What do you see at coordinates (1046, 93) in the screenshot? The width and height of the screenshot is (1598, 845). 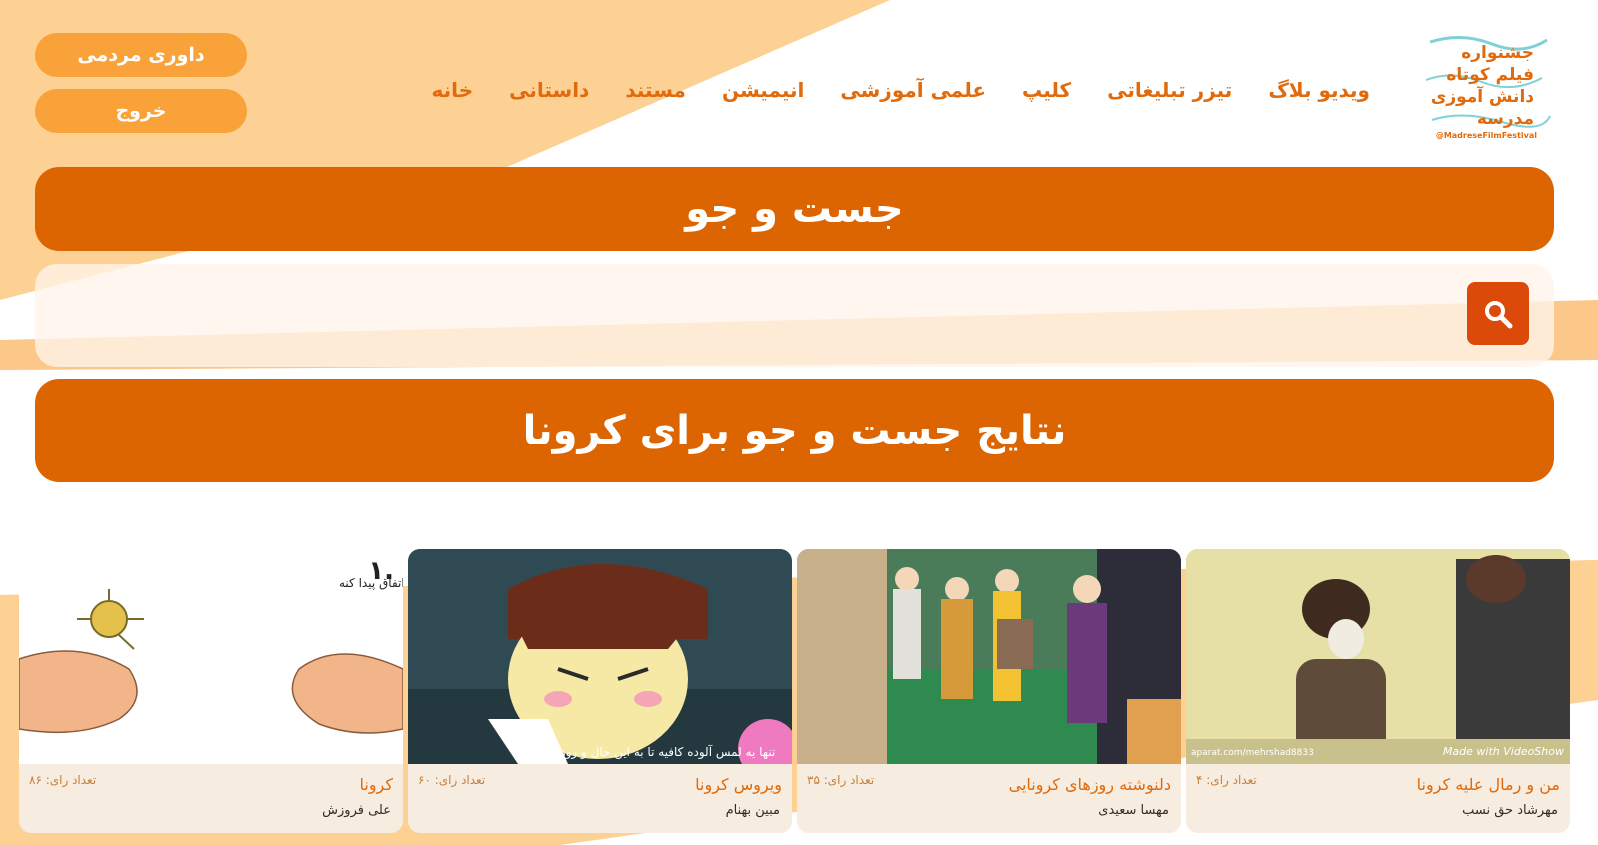 I see `nav-item-clip: کلیپ` at bounding box center [1046, 93].